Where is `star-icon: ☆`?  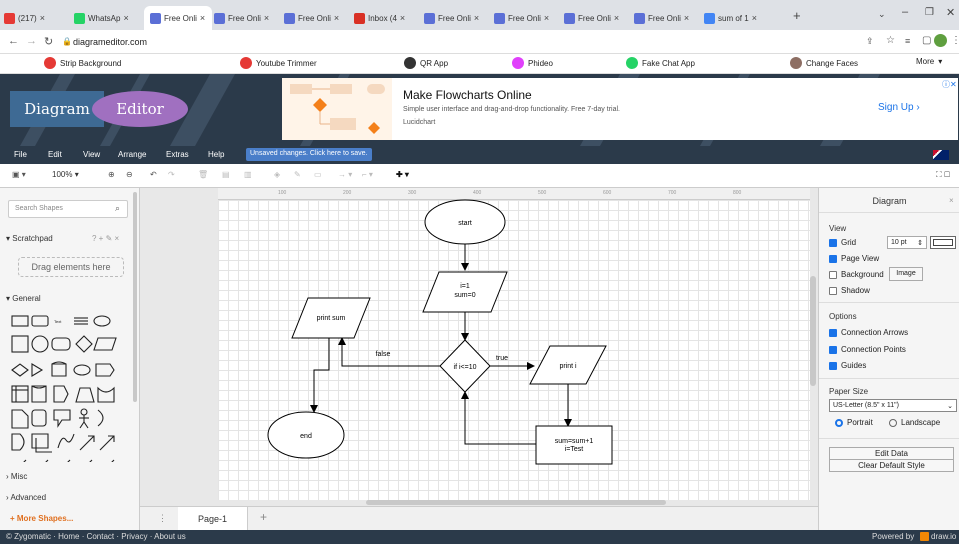 star-icon: ☆ is located at coordinates (890, 40).